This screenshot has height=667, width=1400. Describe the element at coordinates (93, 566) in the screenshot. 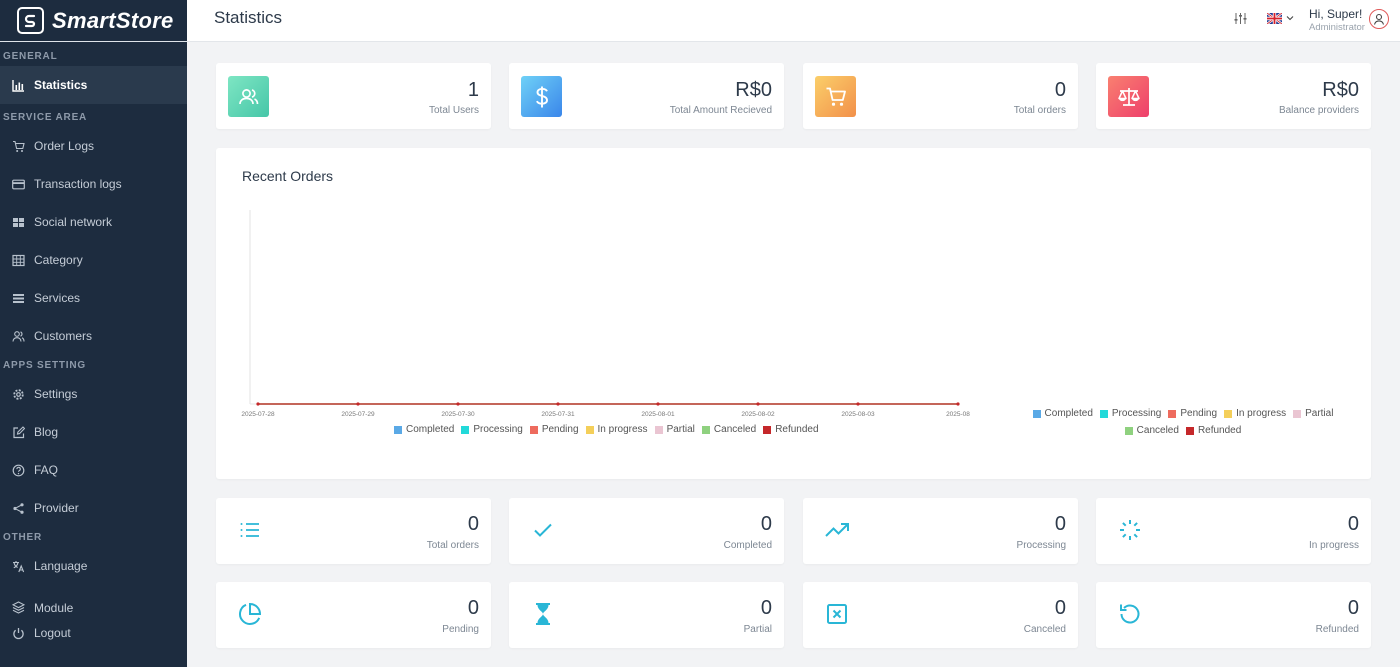

I see `sidebar-item-language: Language` at that location.